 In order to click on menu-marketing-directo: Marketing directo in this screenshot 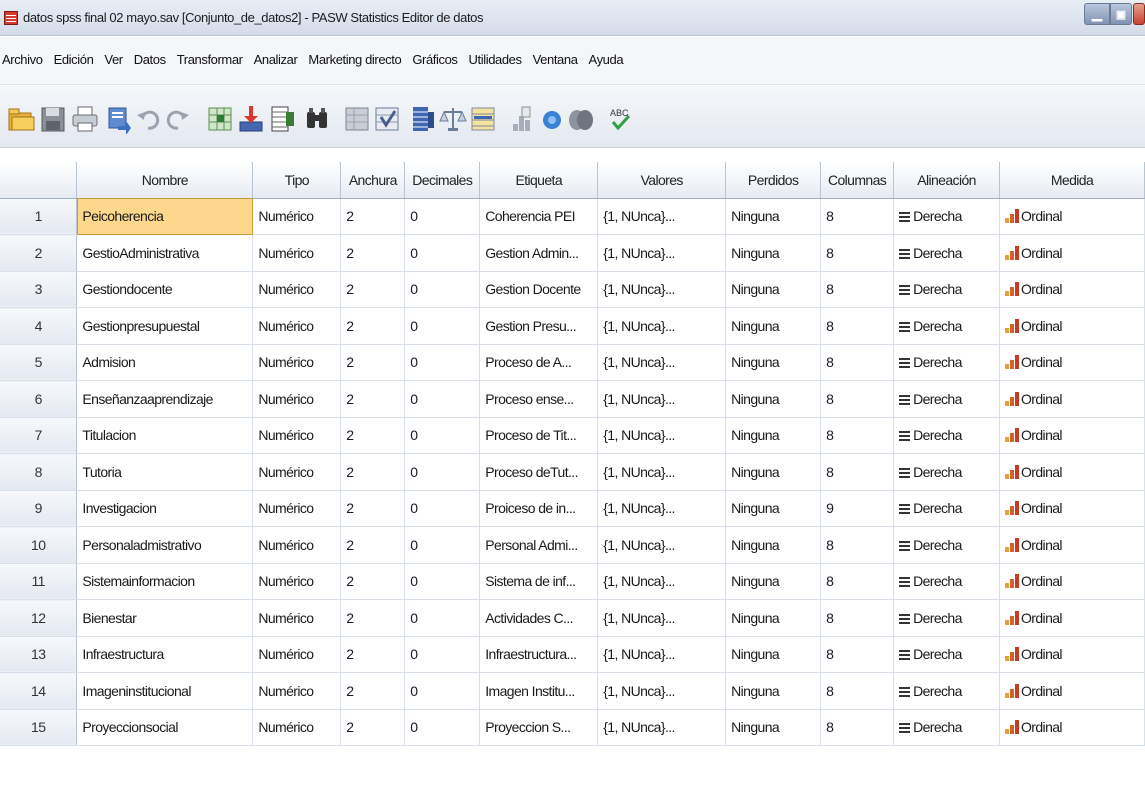, I will do `click(354, 59)`.